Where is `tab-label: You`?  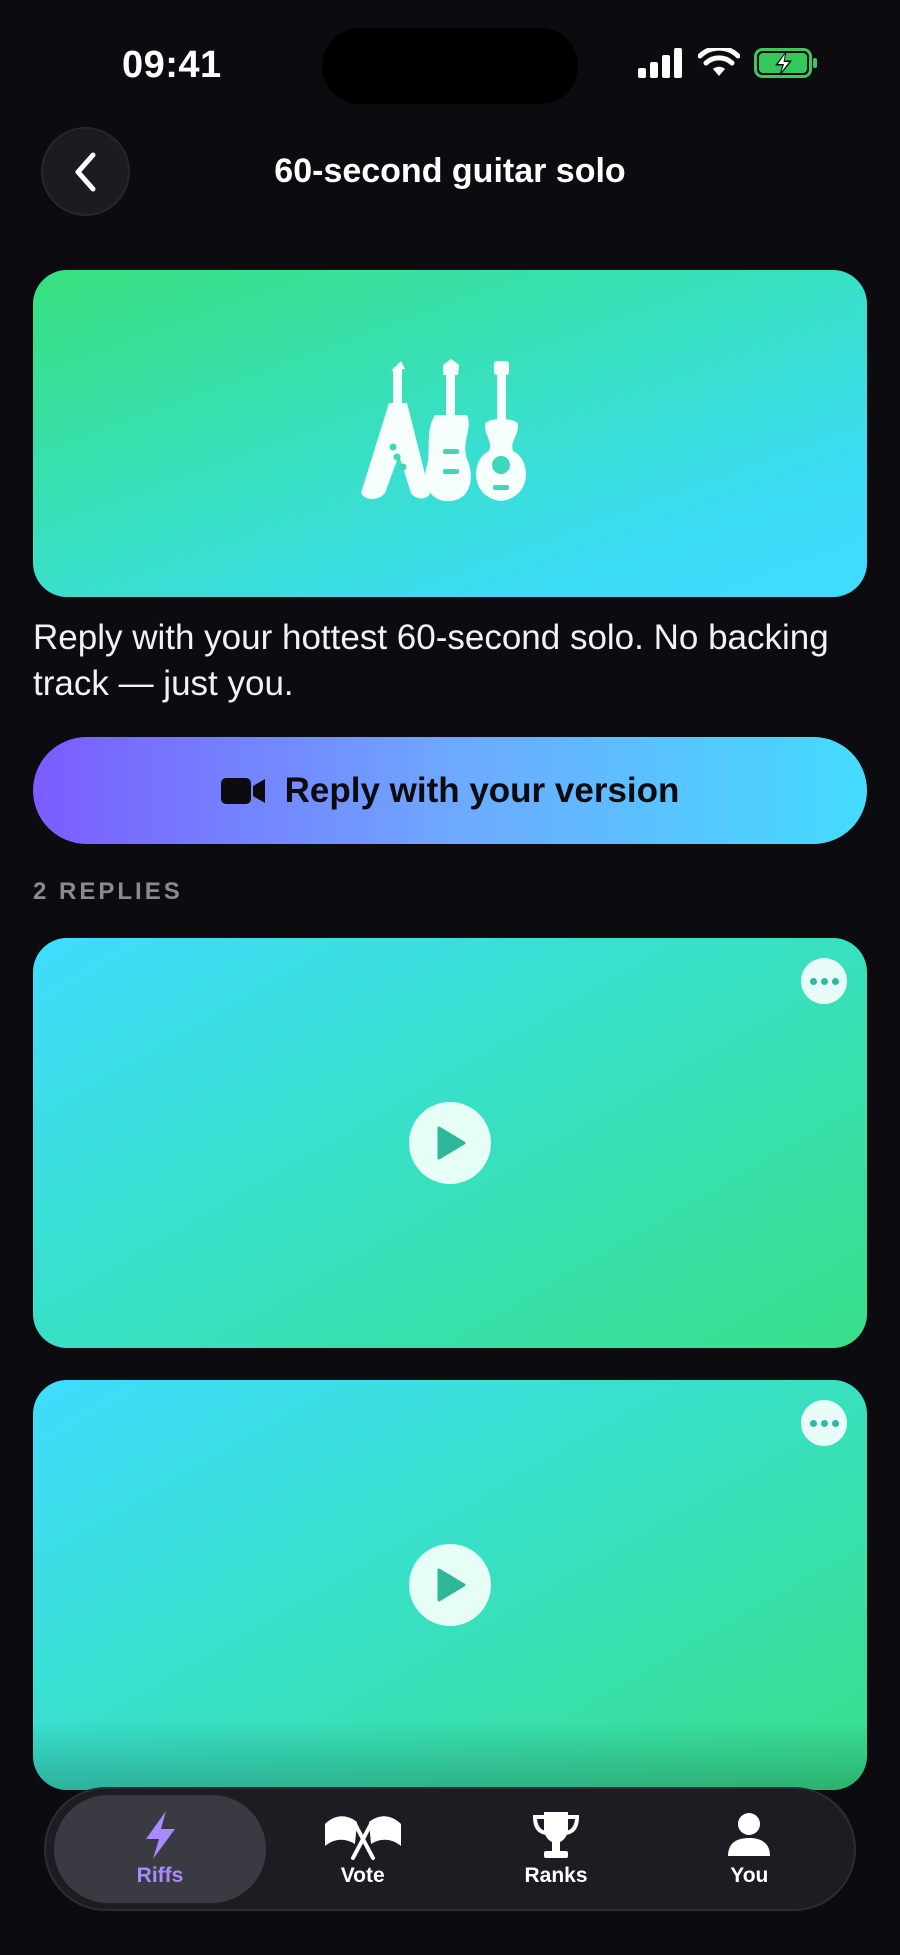 tab-label: You is located at coordinates (749, 1875).